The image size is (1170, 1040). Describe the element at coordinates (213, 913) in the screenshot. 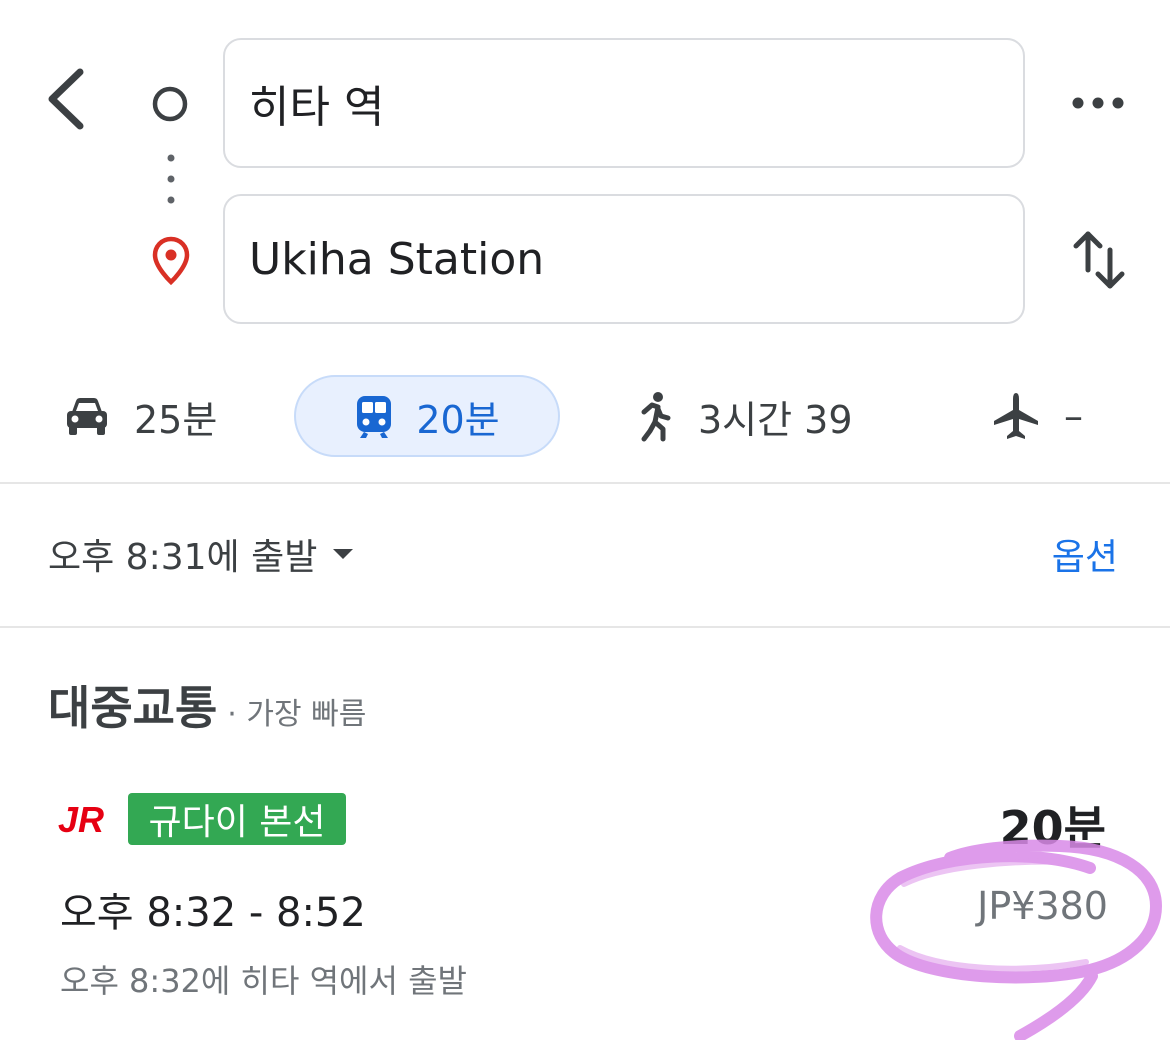

I see `route-times: 오후 8:32 - 8:52` at that location.